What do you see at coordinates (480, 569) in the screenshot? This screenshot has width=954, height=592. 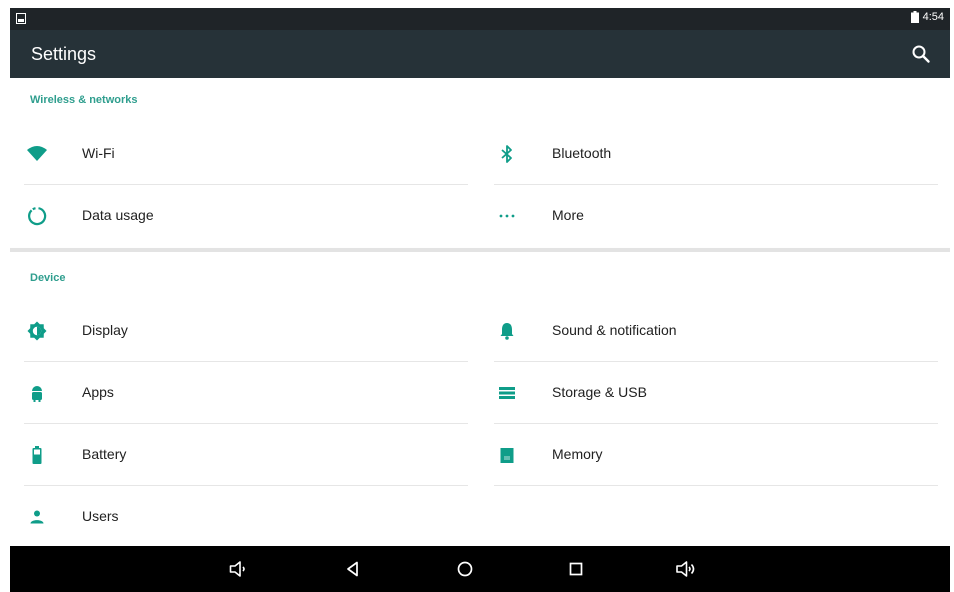 I see `navigation-bar` at bounding box center [480, 569].